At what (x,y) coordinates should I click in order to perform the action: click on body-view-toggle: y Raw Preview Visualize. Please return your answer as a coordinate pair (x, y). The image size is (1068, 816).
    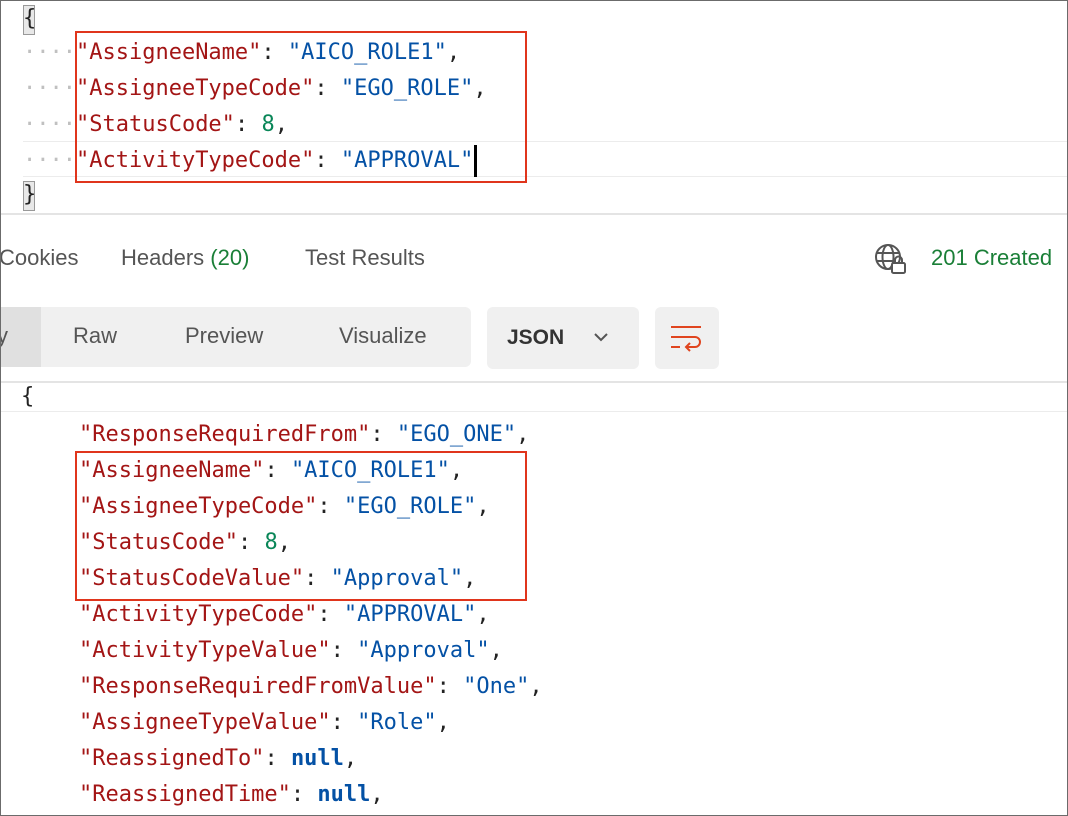
    Looking at the image, I should click on (236, 337).